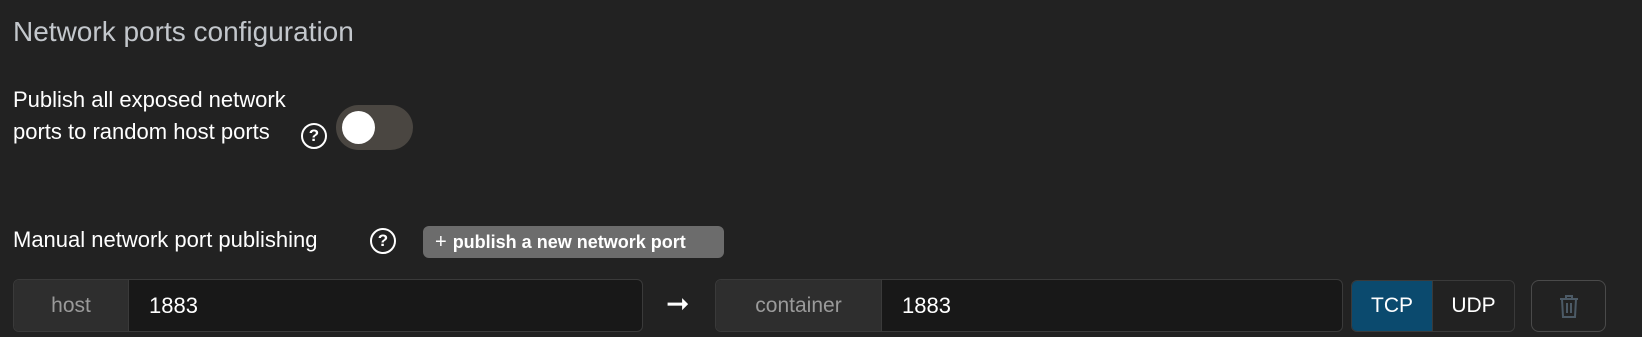 The height and width of the screenshot is (337, 1642). I want to click on section-title: Network ports configuration, so click(183, 31).